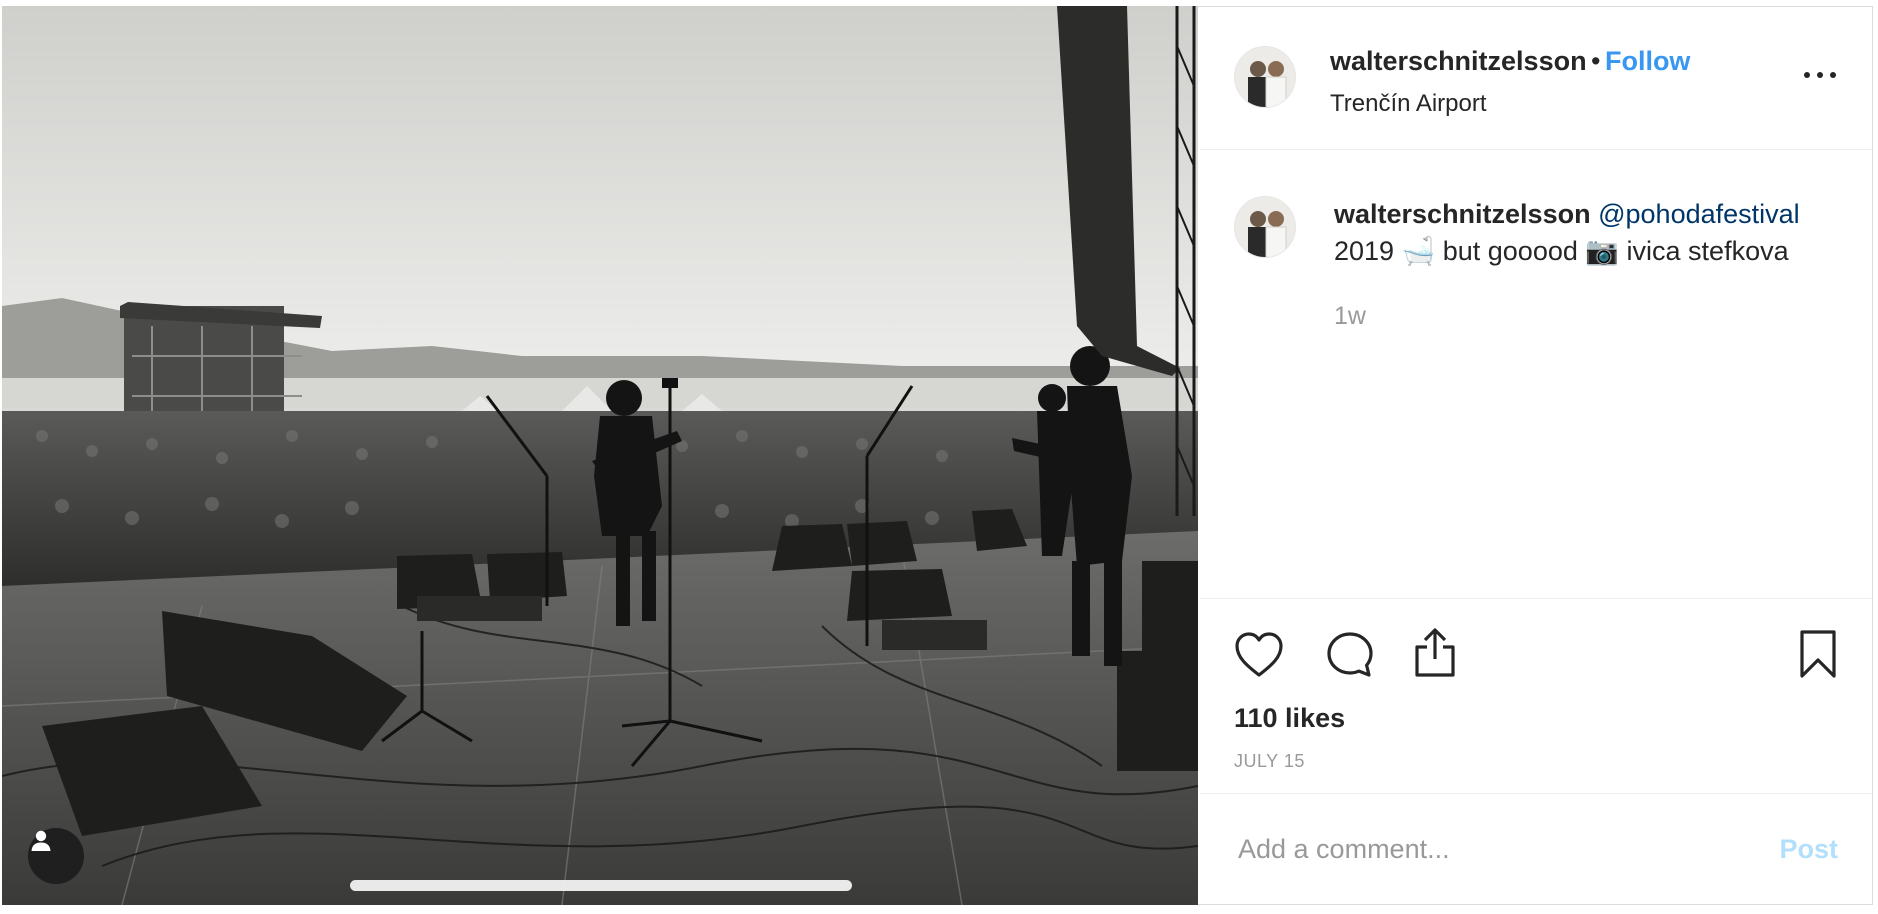 Image resolution: width=1878 pixels, height=914 pixels. I want to click on caption-text-1: 2019, so click(1364, 251).